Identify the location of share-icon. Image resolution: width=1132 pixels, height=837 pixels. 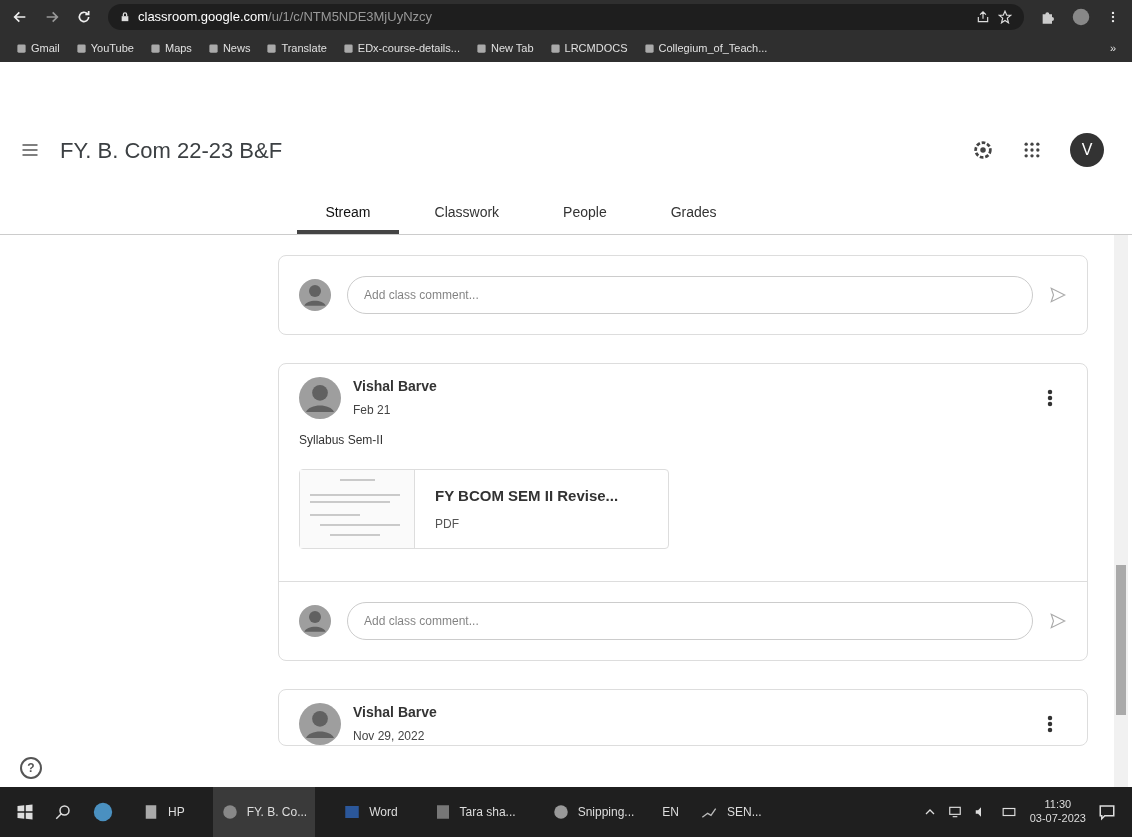
(983, 17).